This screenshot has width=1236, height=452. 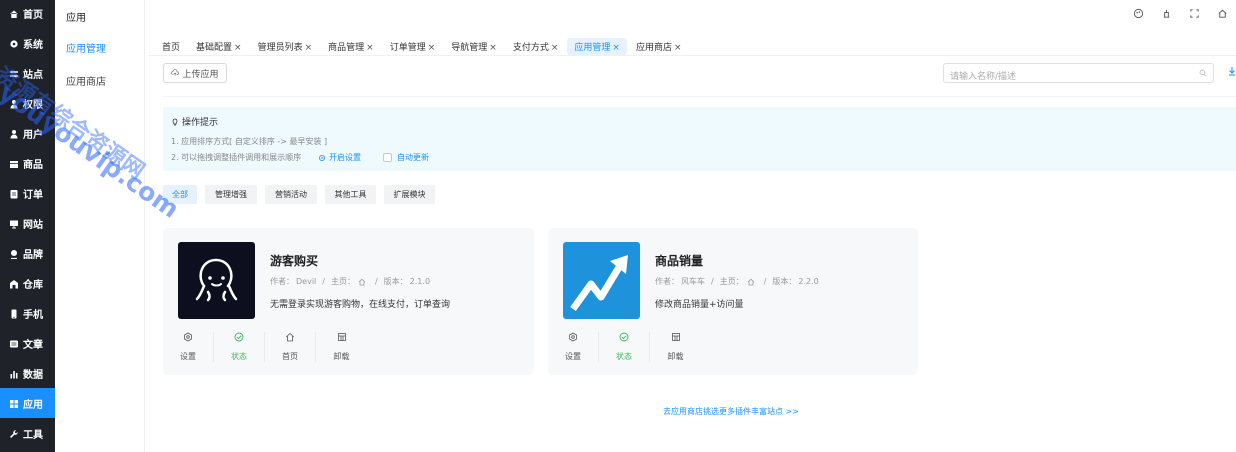 What do you see at coordinates (231, 194) in the screenshot?
I see `filter-admin-enhance: 管理增强` at bounding box center [231, 194].